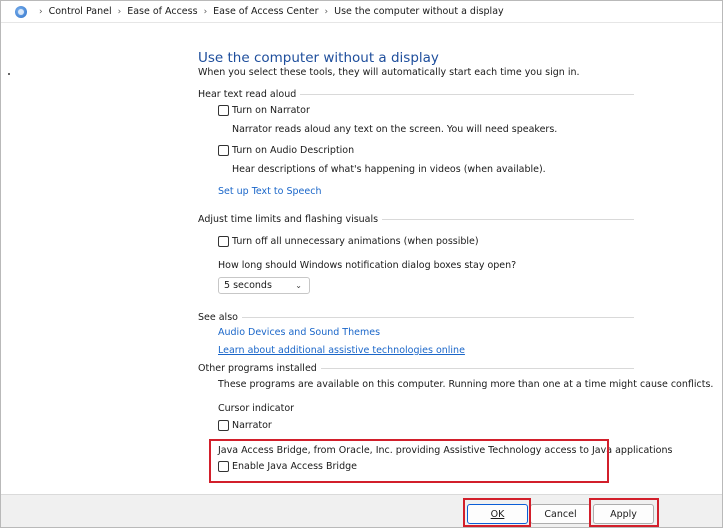 This screenshot has width=723, height=528. Describe the element at coordinates (299, 332) in the screenshot. I see `audio-devices-link: Audio Devices and Sound Themes` at that location.